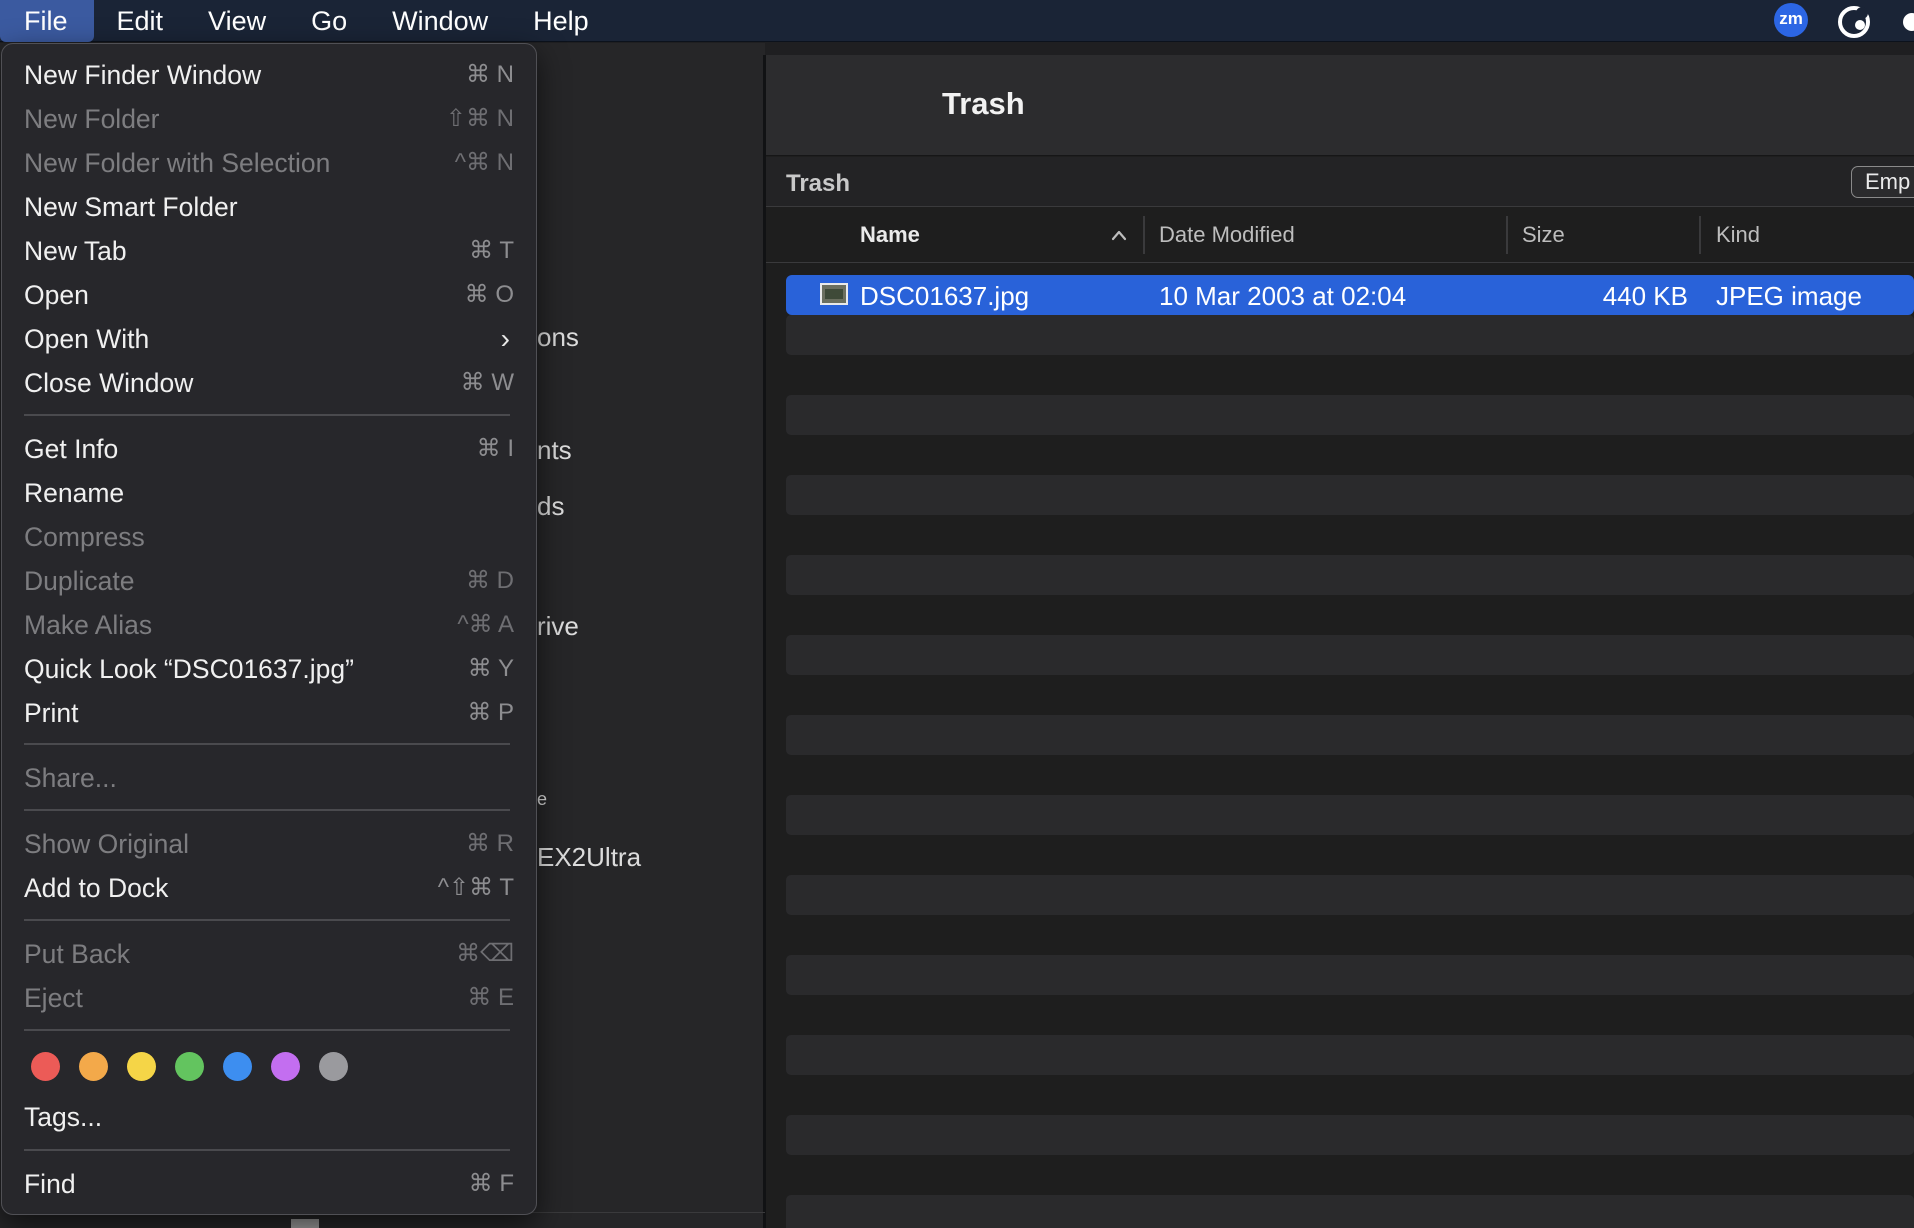 The image size is (1914, 1228). Describe the element at coordinates (189, 669) in the screenshot. I see `menu-item-label: Quick Look “DSC01637.jpg”` at that location.